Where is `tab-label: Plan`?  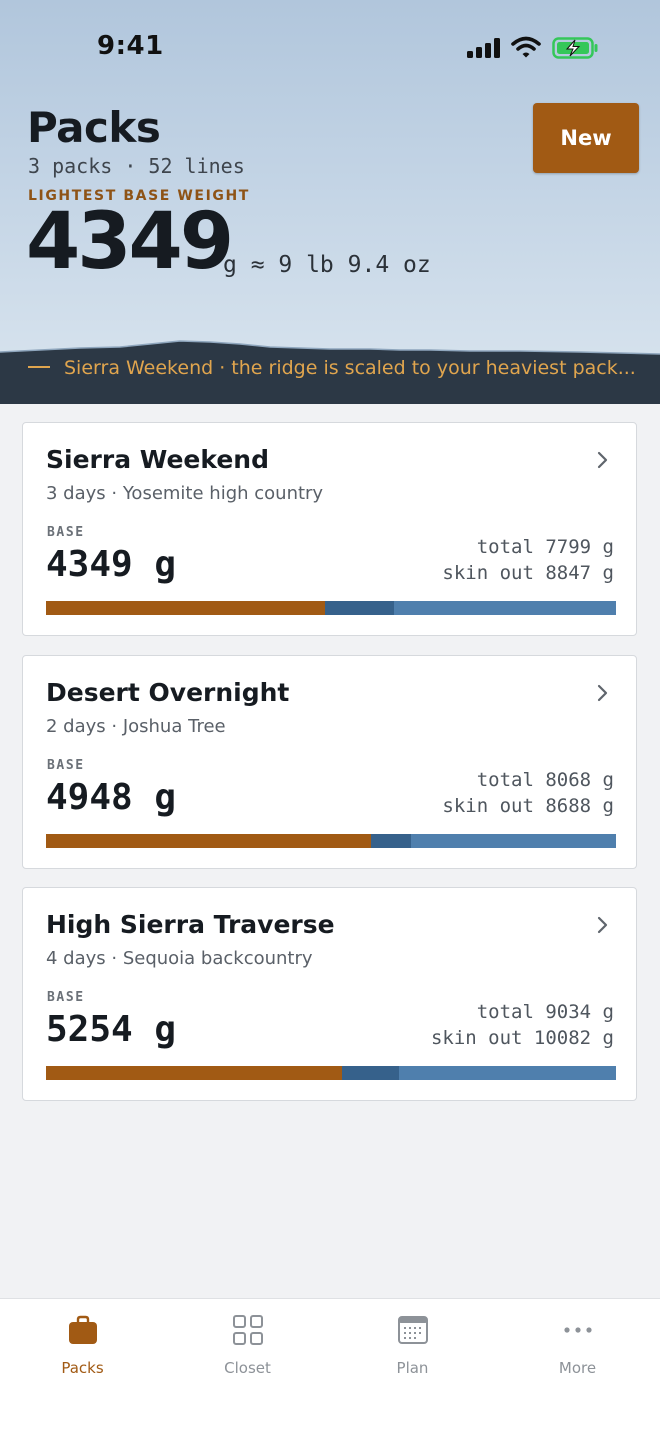 tab-label: Plan is located at coordinates (412, 1368).